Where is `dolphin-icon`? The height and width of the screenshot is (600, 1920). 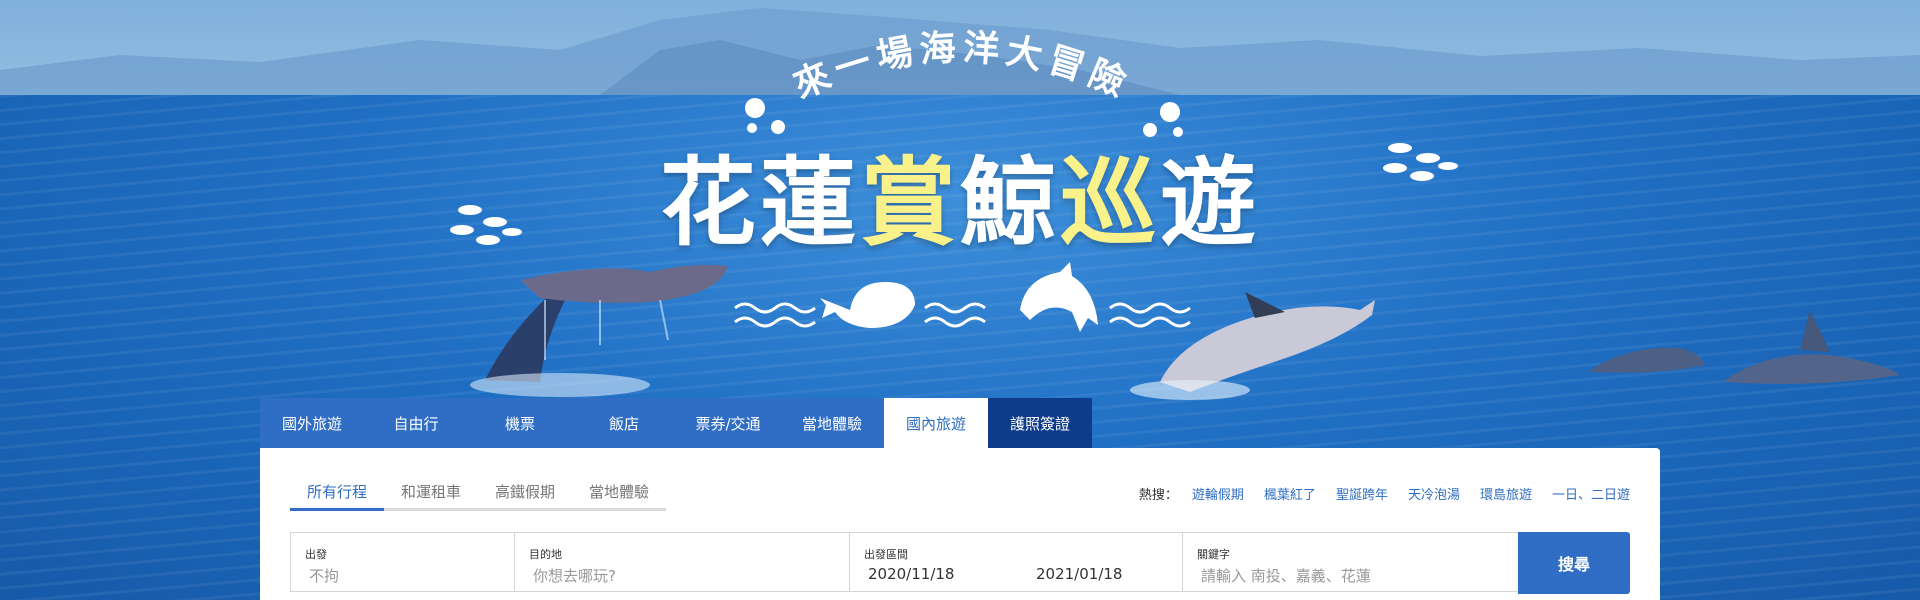
dolphin-icon is located at coordinates (1059, 297).